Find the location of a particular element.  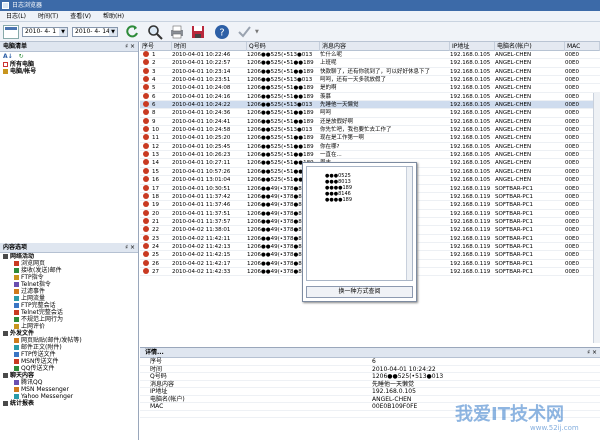

detail-value: 00E0B109F0FE is located at coordinates (395, 406).